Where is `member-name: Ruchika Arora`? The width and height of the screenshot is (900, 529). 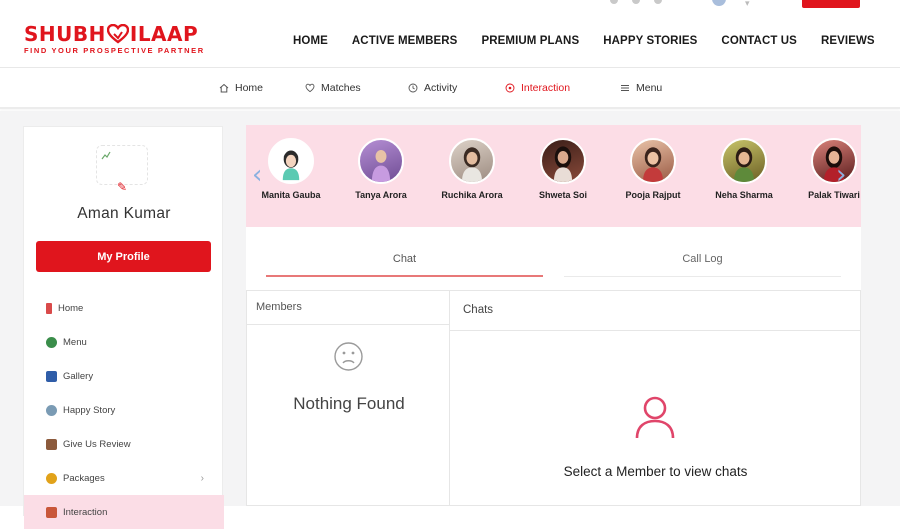 member-name: Ruchika Arora is located at coordinates (472, 195).